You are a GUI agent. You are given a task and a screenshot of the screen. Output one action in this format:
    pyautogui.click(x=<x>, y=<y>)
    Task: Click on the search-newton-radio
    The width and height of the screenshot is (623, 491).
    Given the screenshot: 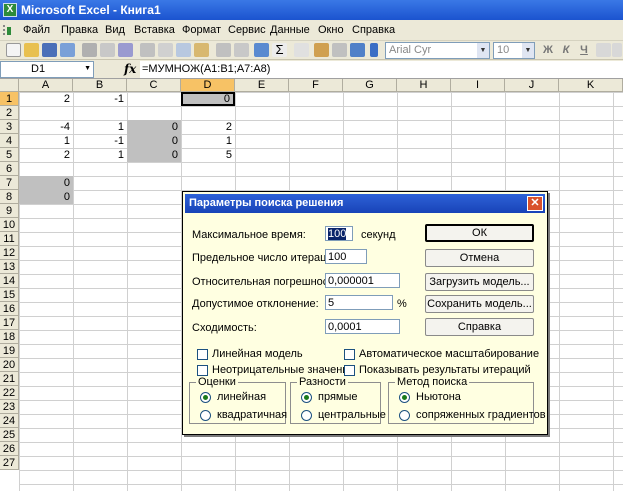 What is the action you would take?
    pyautogui.click(x=404, y=397)
    